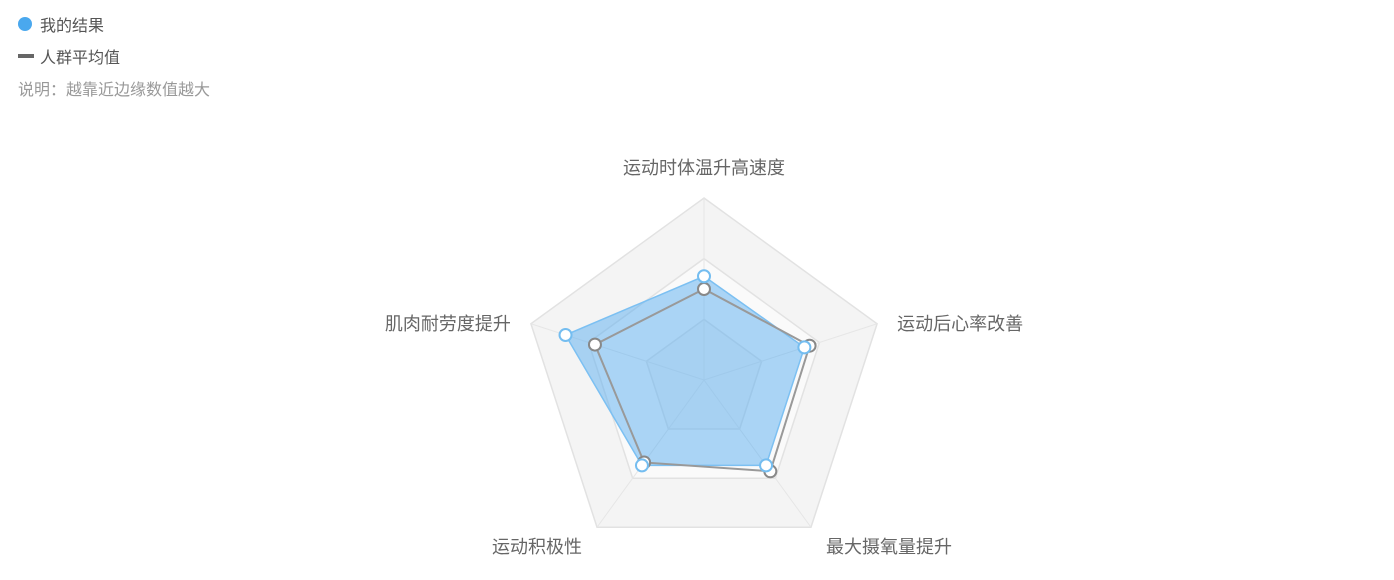 The width and height of the screenshot is (1394, 580). What do you see at coordinates (448, 324) in the screenshot?
I see `axis-label: 肌肉耐劳度提升` at bounding box center [448, 324].